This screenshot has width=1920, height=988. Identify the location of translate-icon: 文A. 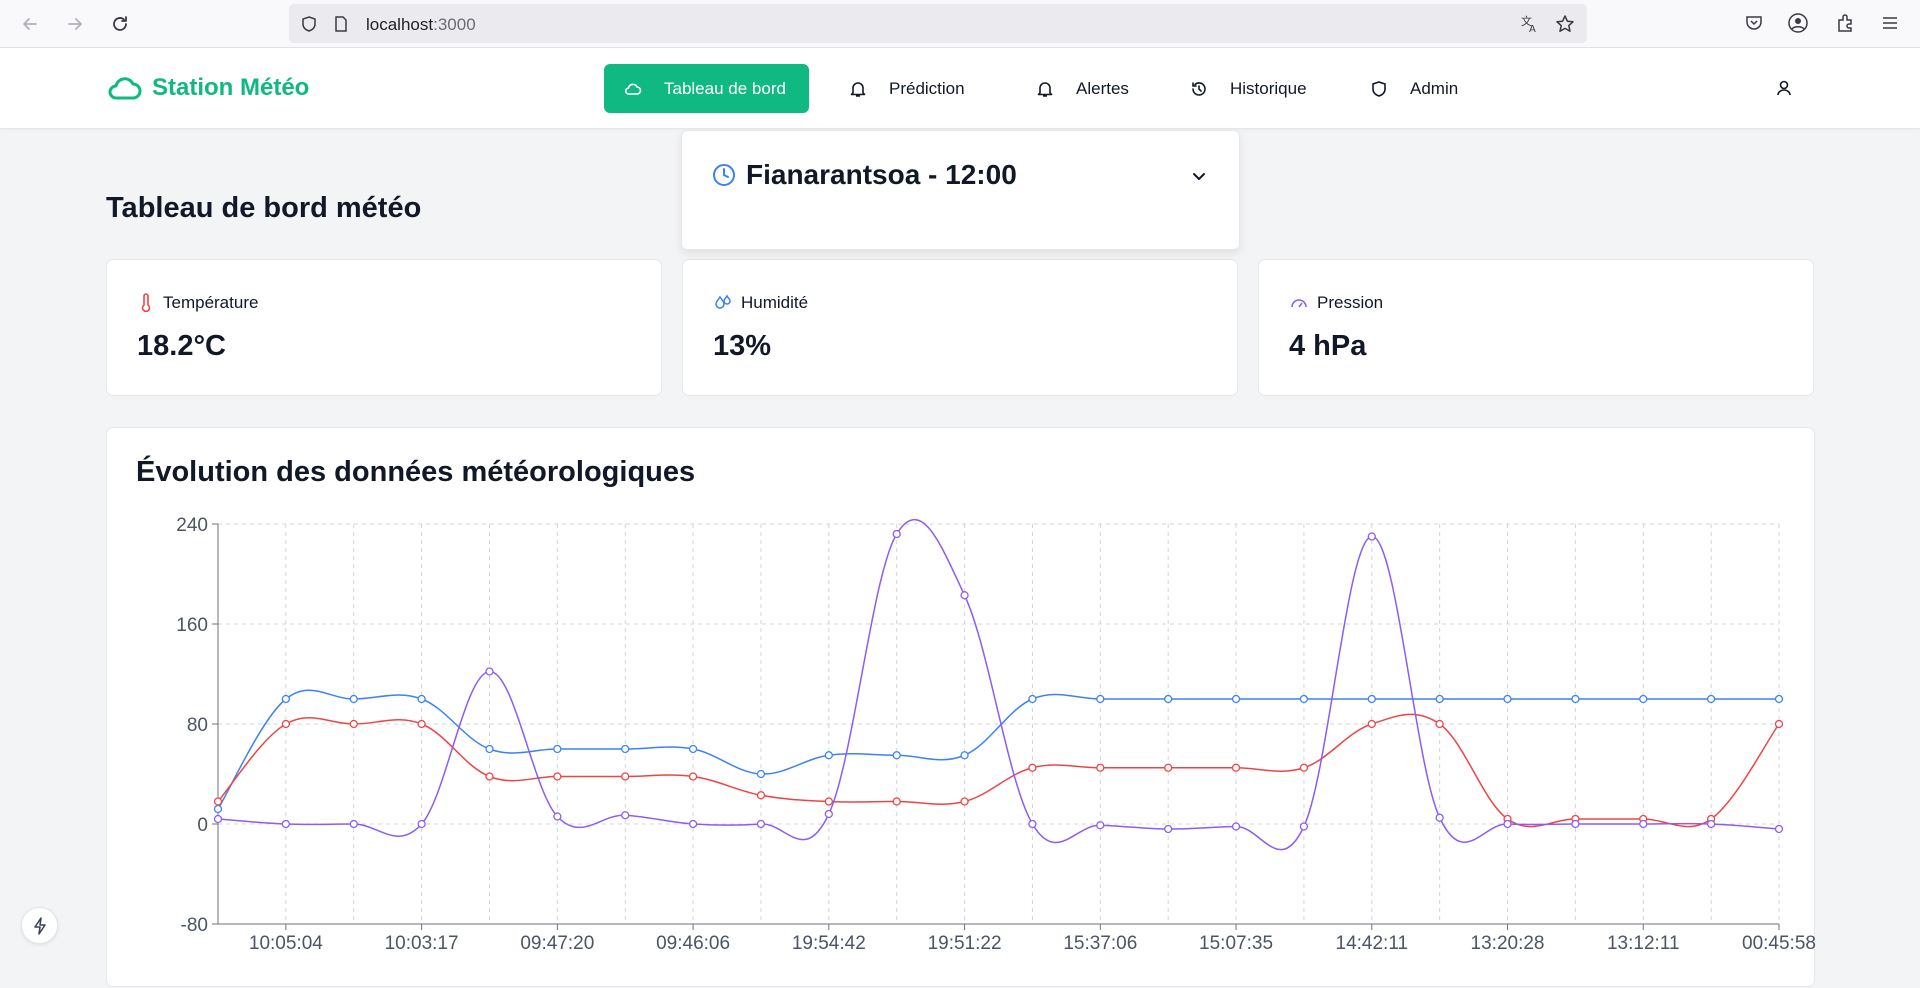
(1530, 24).